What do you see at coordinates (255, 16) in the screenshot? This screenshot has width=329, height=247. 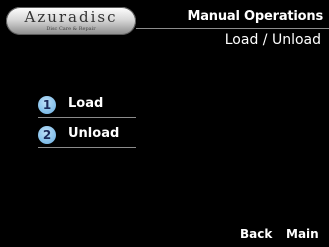 I see `page-title: Manual Operations` at bounding box center [255, 16].